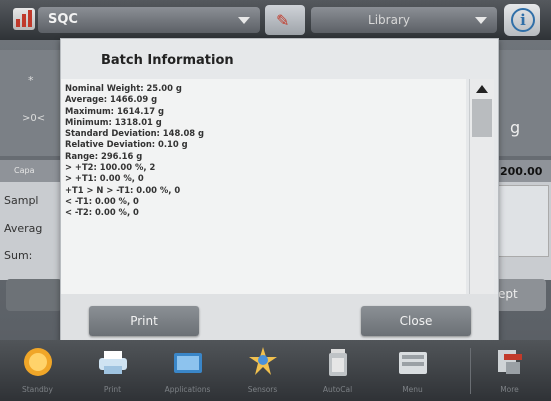  I want to click on list-item: Average: 1466.09 g, so click(111, 99).